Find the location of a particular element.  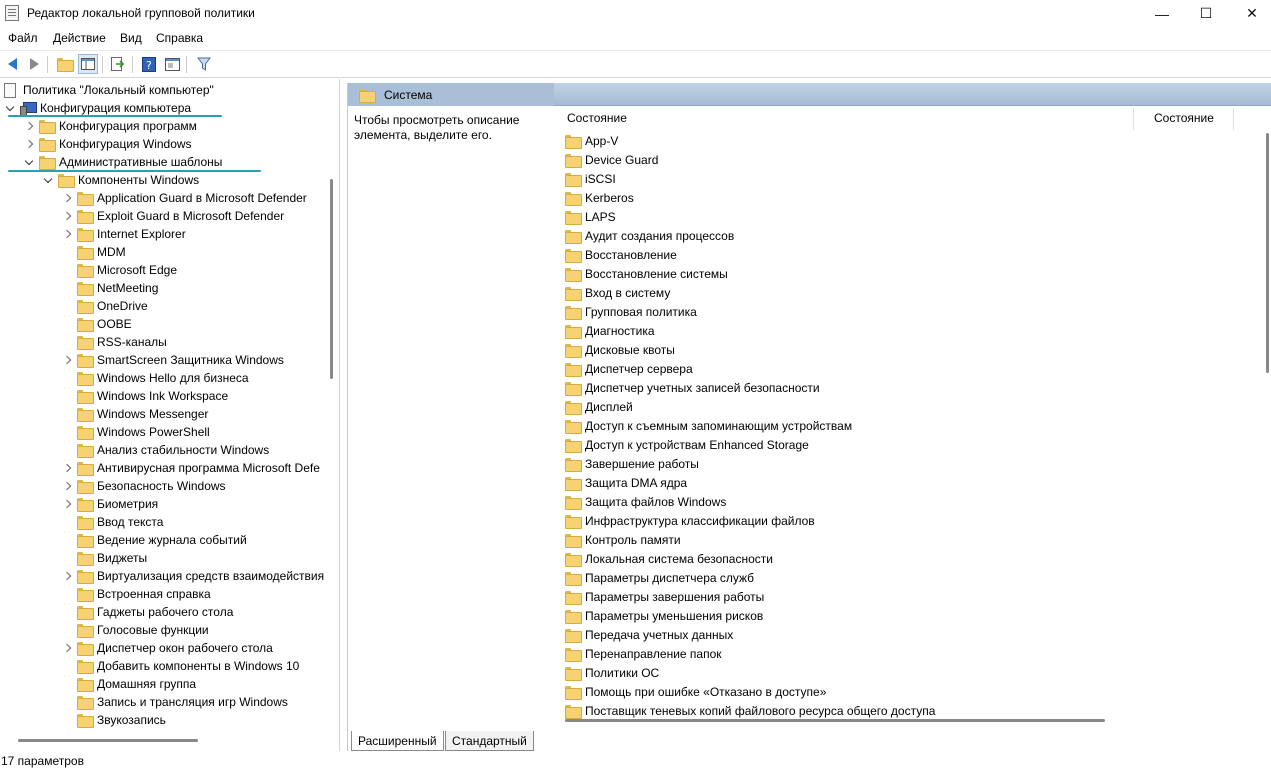

tree-item: Виртуализация средств взаимодействия is located at coordinates (192, 576).